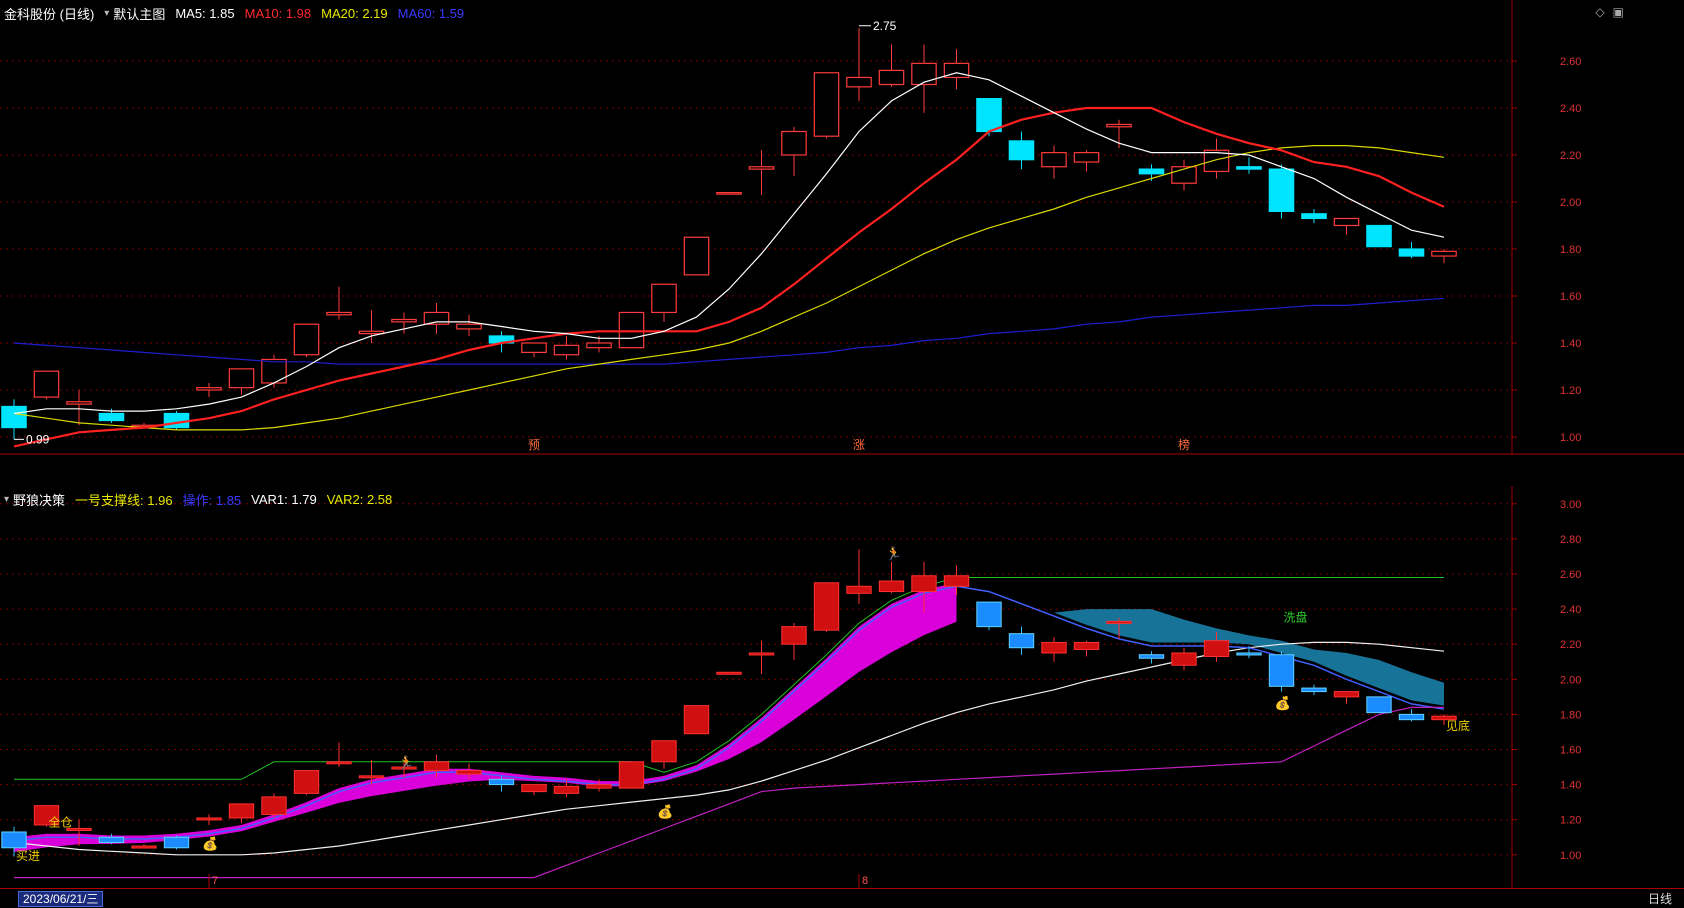 The image size is (1684, 908). What do you see at coordinates (1660, 898) in the screenshot?
I see `period-tab-daily: 日线` at bounding box center [1660, 898].